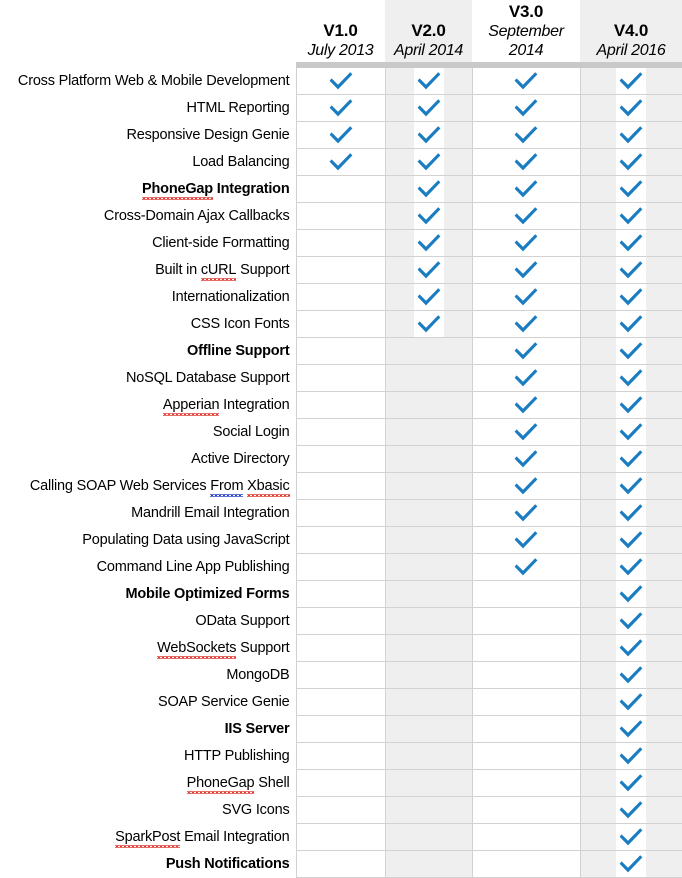 The width and height of the screenshot is (682, 878). I want to click on table-row: Cross Platform Web & Mobile Development, so click(341, 81).